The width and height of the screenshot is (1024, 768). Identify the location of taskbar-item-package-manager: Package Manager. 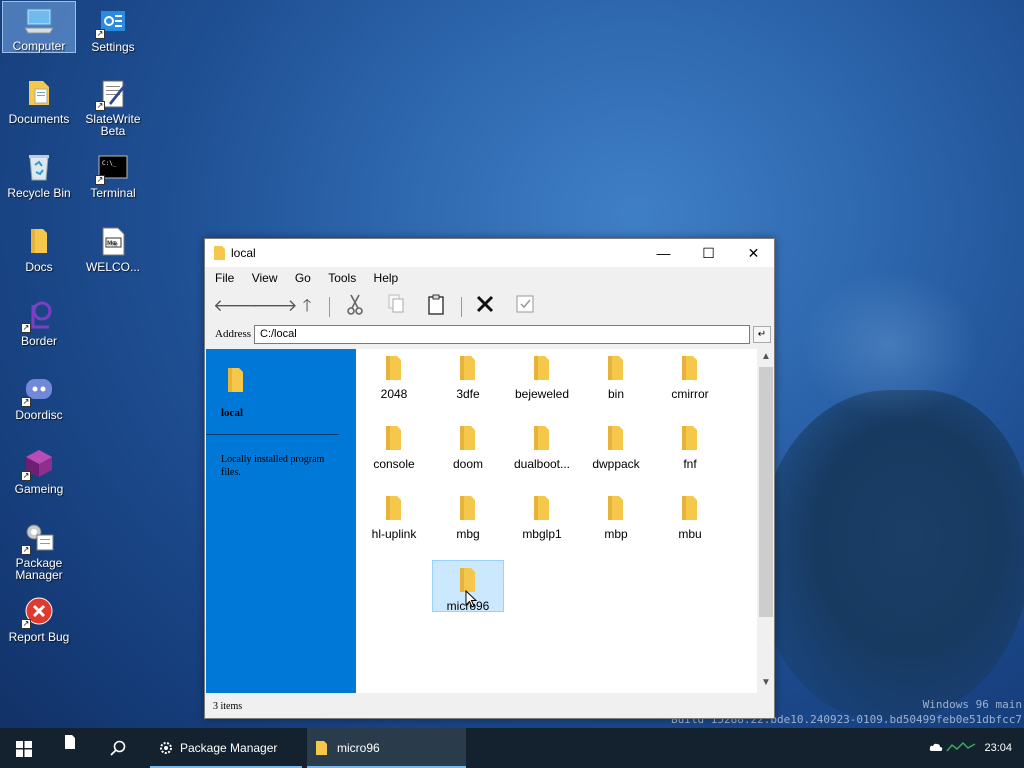
(226, 748).